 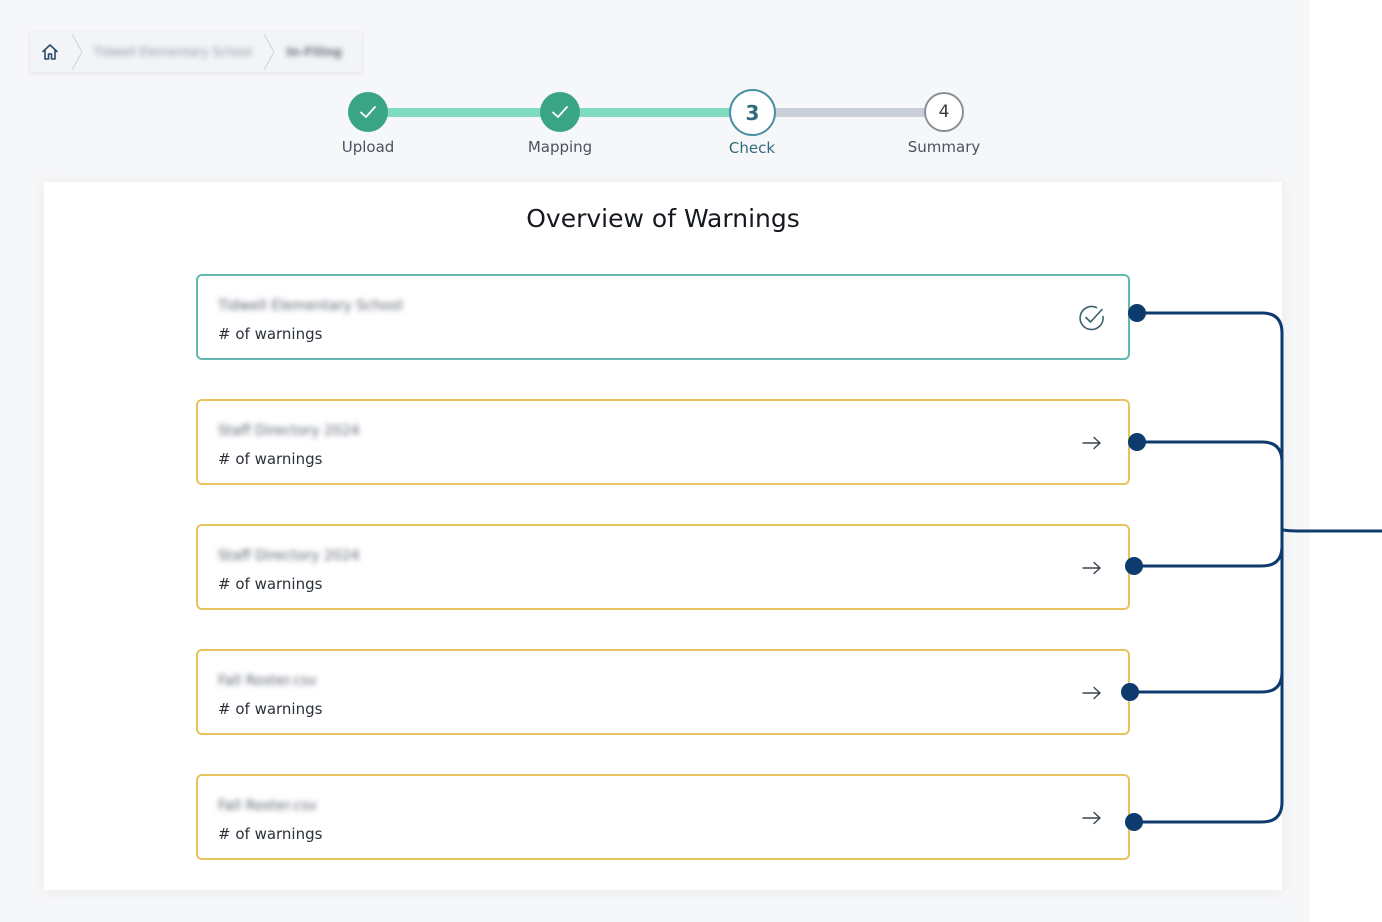 I want to click on warning-item-2: Staff Directory 2024 # of warnings, so click(x=663, y=442).